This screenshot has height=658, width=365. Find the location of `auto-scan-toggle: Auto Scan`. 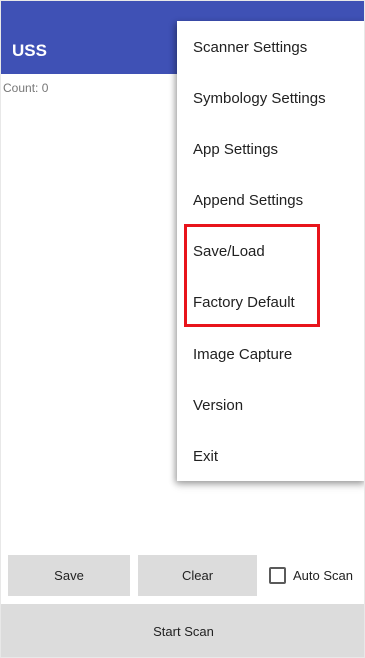

auto-scan-toggle: Auto Scan is located at coordinates (311, 575).